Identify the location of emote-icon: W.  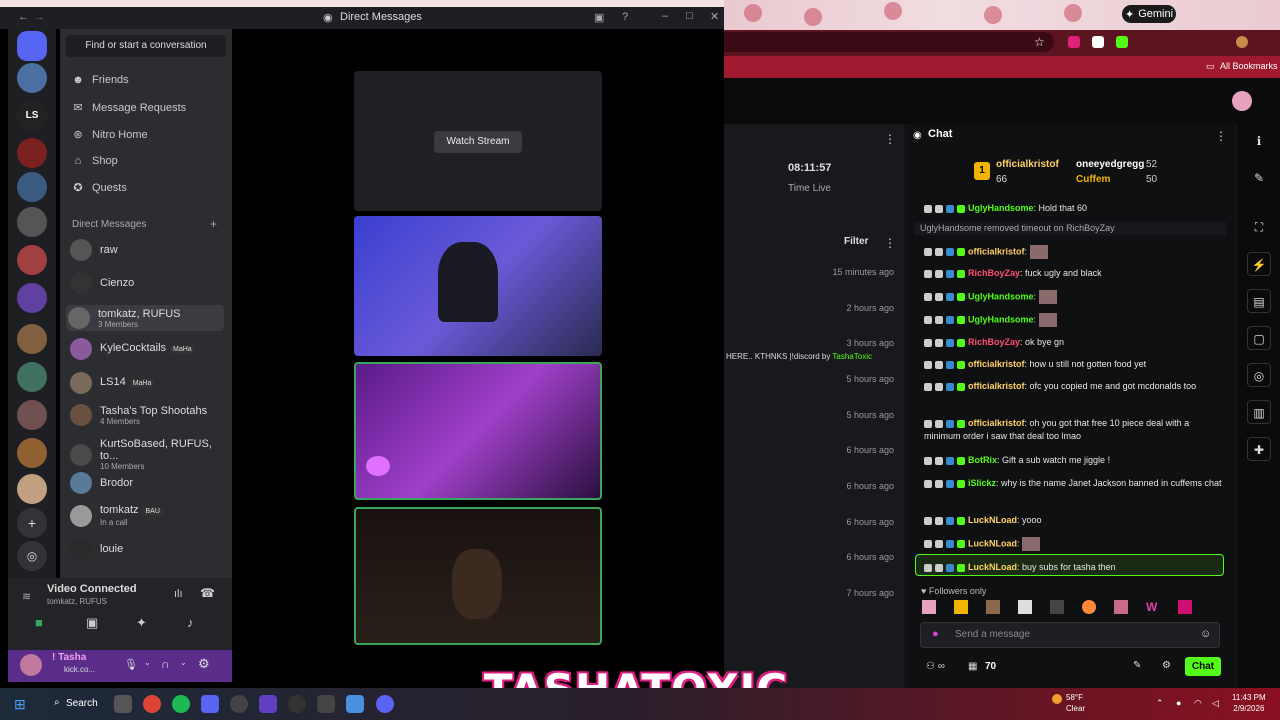
(1153, 607).